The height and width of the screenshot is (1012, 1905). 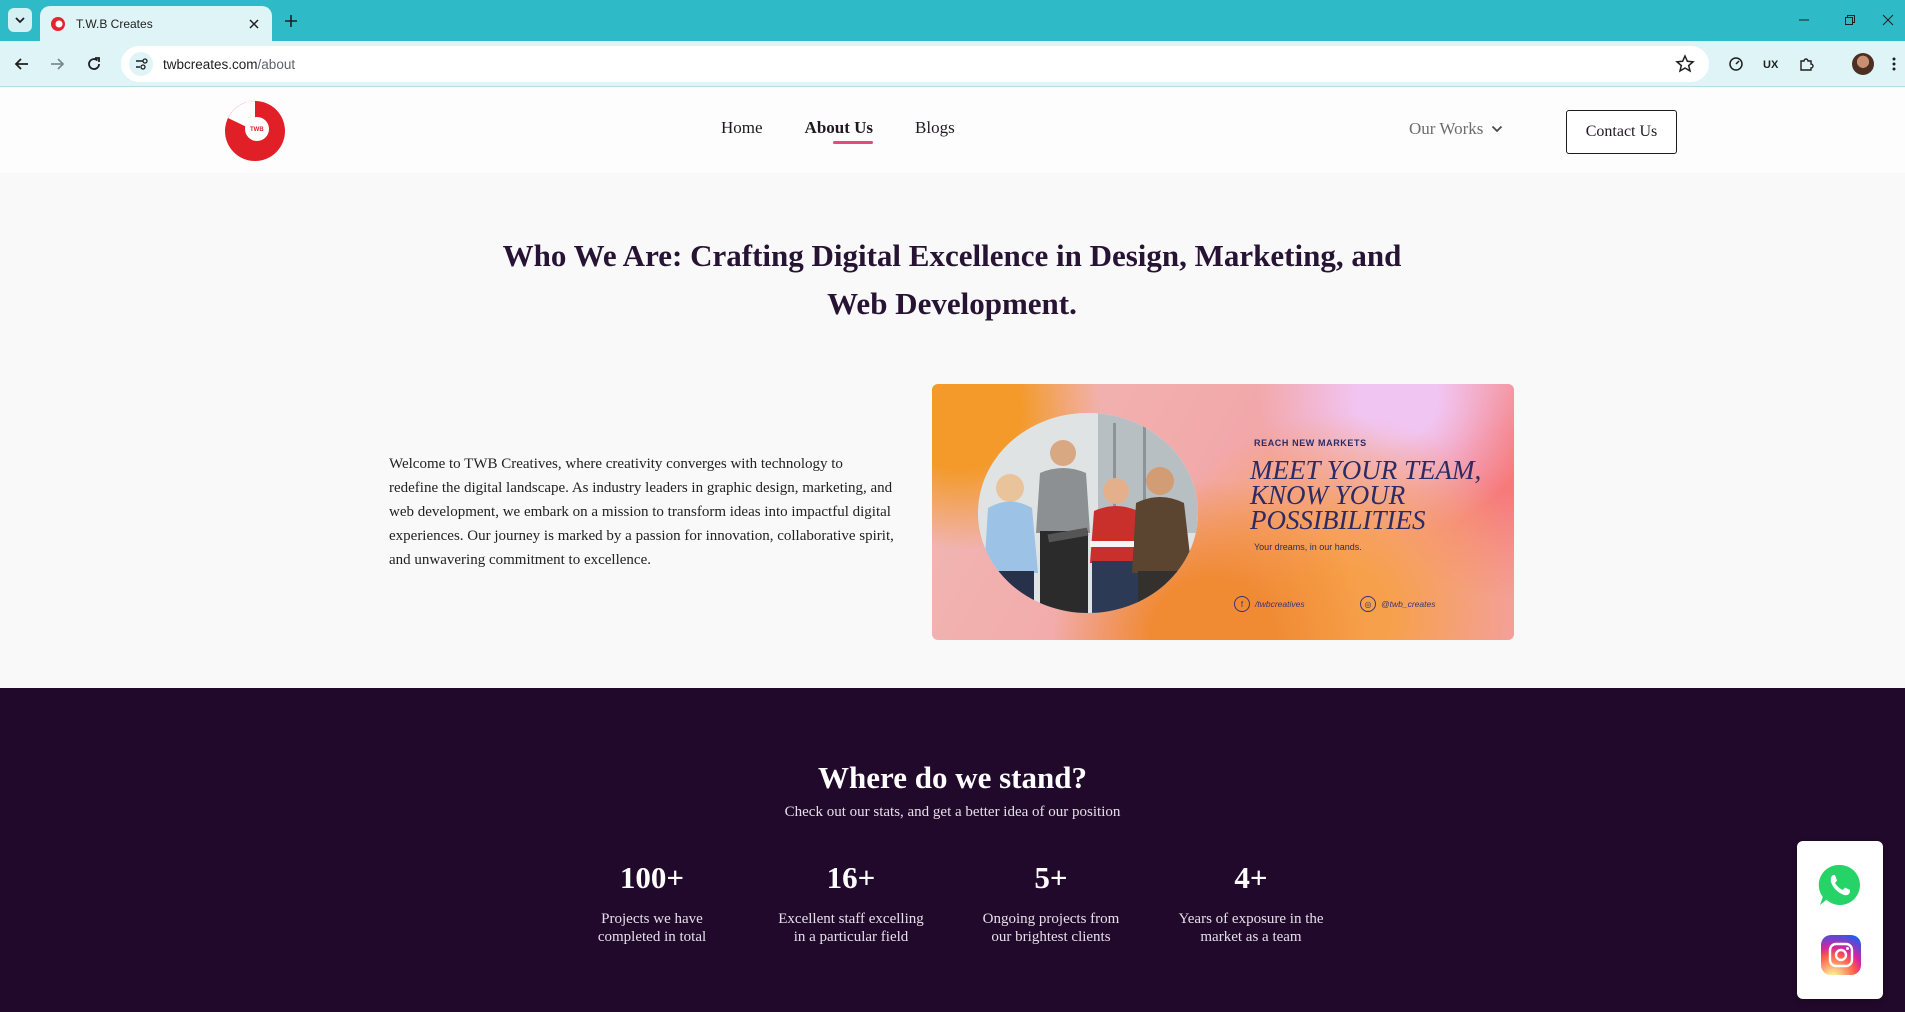 I want to click on banner-headline-line-3: POSSIBILITIES, so click(x=1338, y=520).